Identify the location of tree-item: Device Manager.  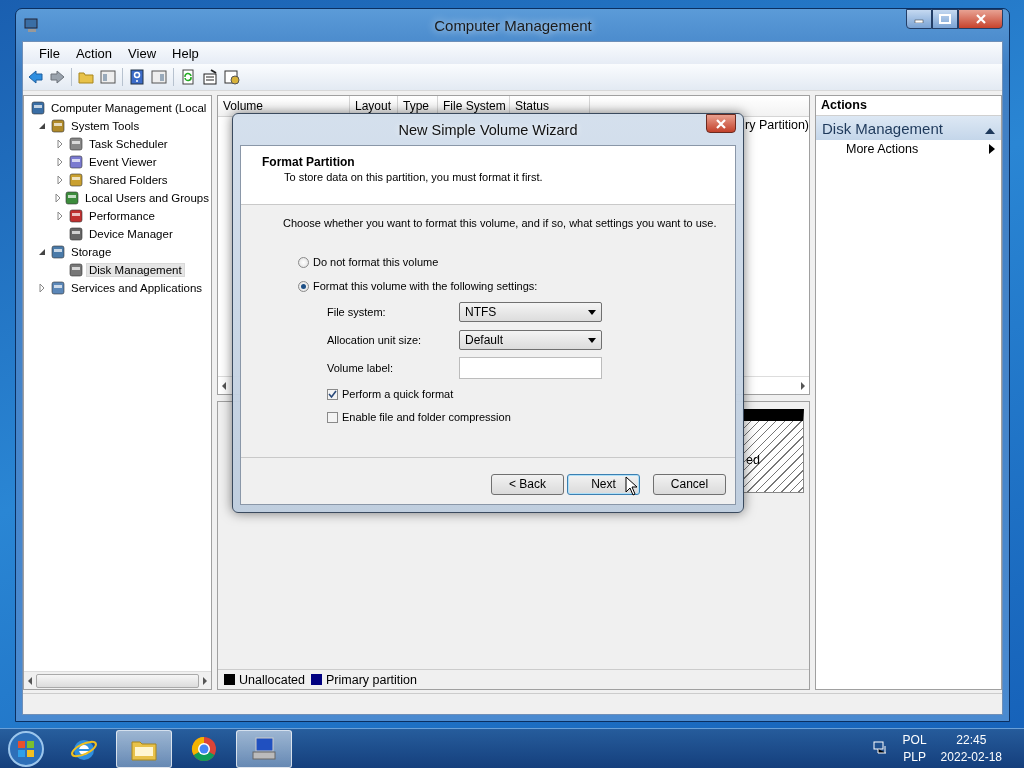
(131, 234).